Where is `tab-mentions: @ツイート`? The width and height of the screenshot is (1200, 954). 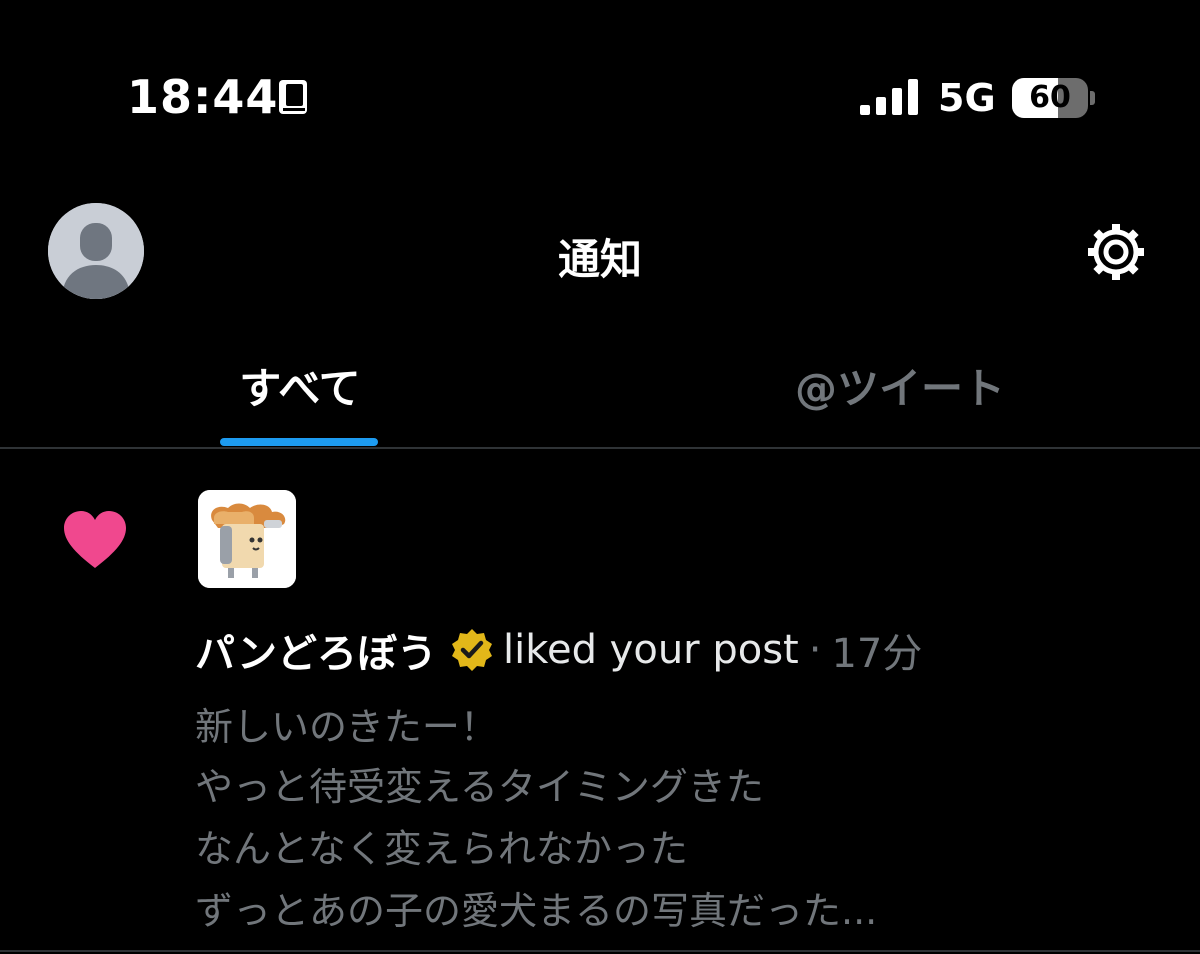
tab-mentions: @ツイート is located at coordinates (900, 385).